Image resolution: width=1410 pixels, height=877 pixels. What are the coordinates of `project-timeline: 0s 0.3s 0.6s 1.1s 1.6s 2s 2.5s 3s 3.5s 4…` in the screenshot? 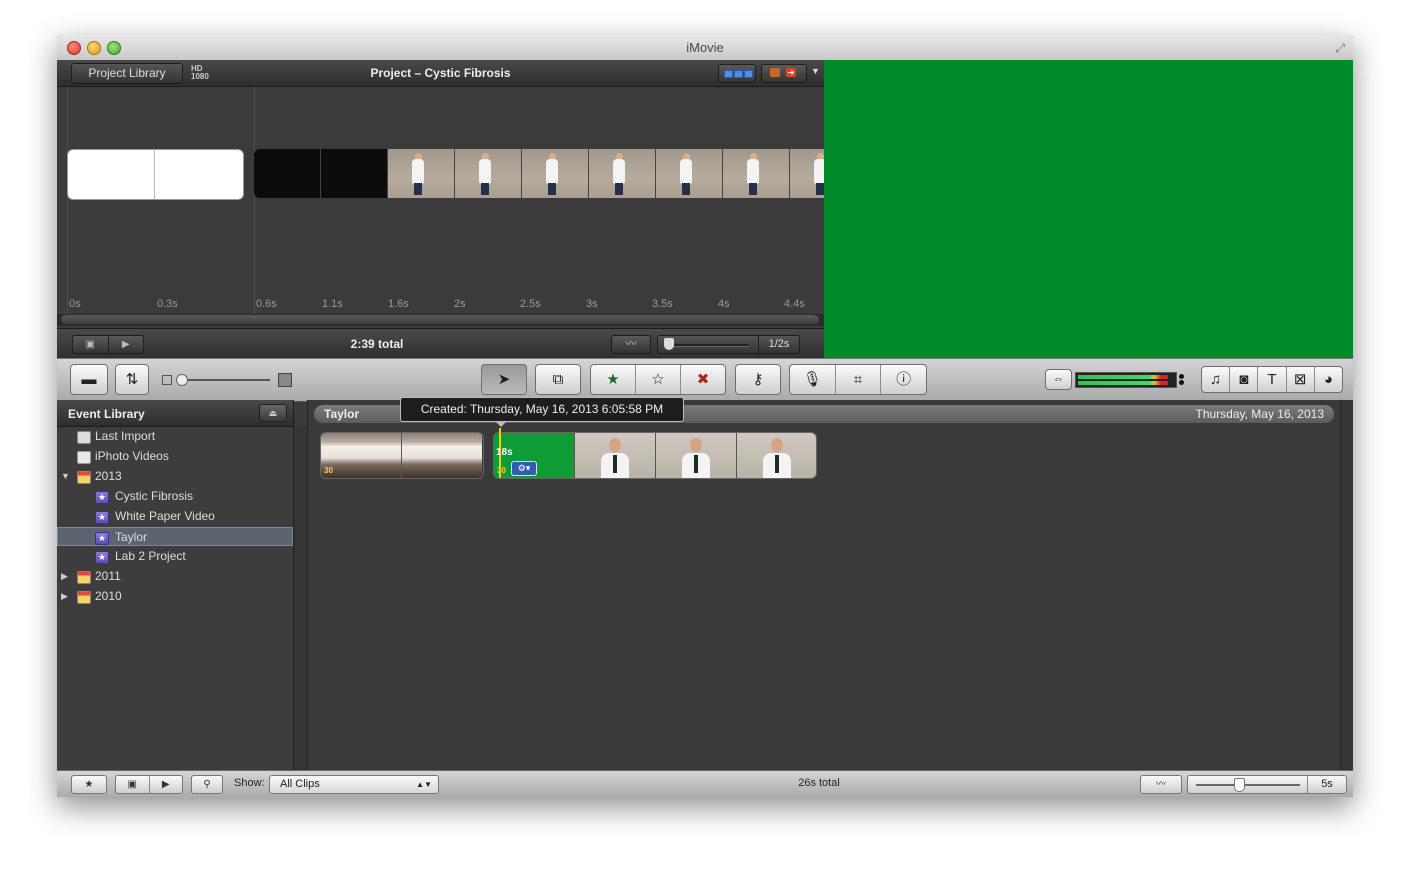 It's located at (440, 200).